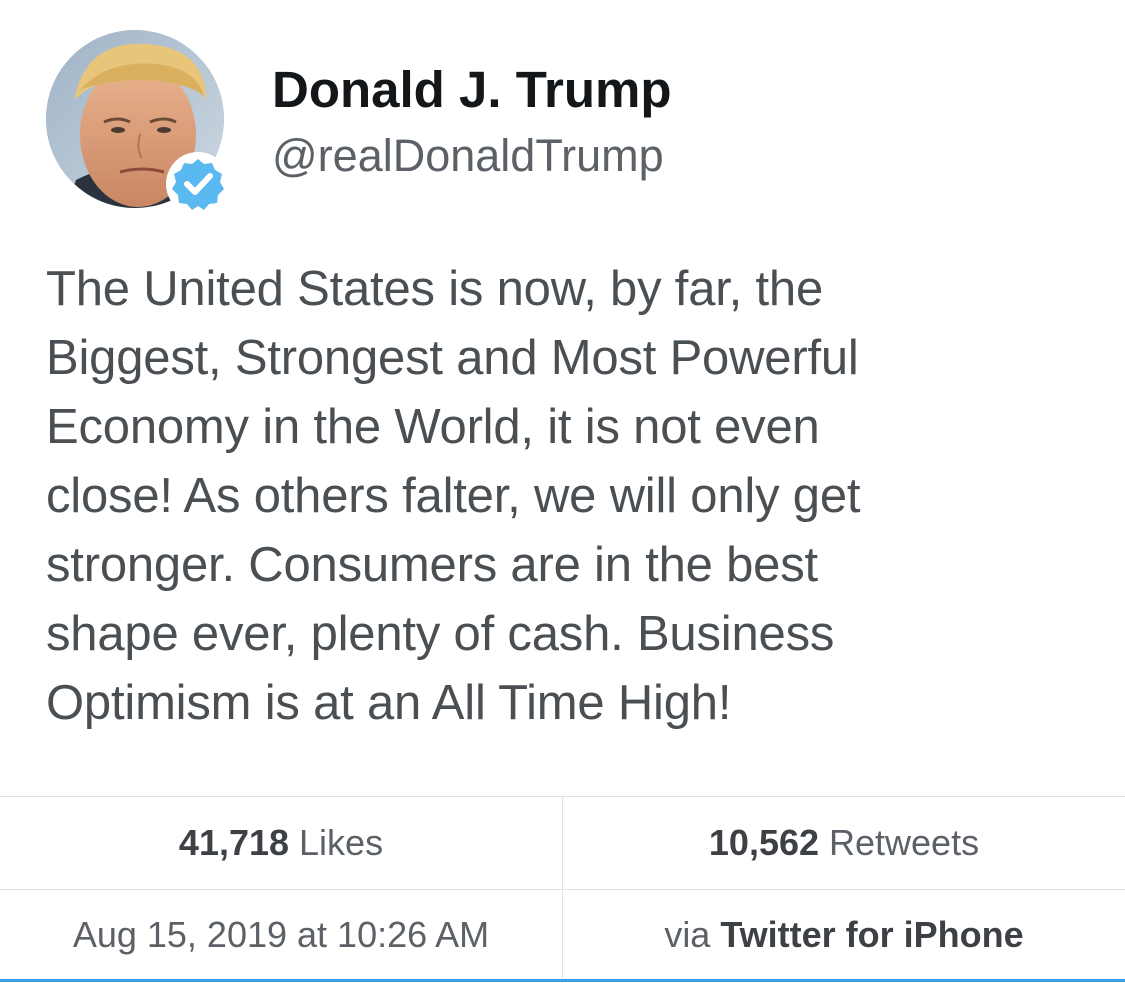  Describe the element at coordinates (389, 703) in the screenshot. I see `tweet-text-line: Optimism is at an All Time High!` at that location.